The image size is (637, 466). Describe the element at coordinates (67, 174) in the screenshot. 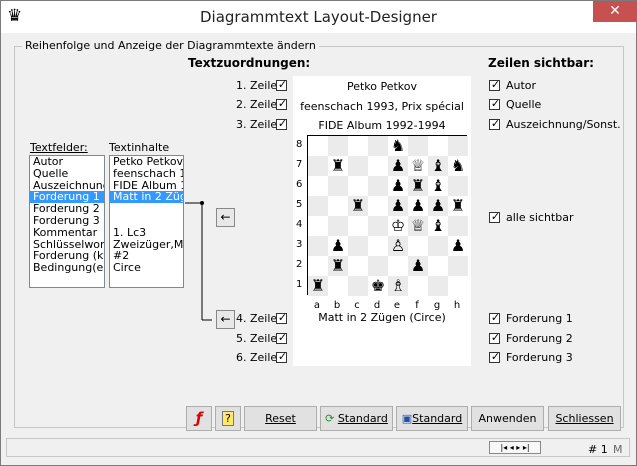

I see `textfield-item: Quelle` at that location.